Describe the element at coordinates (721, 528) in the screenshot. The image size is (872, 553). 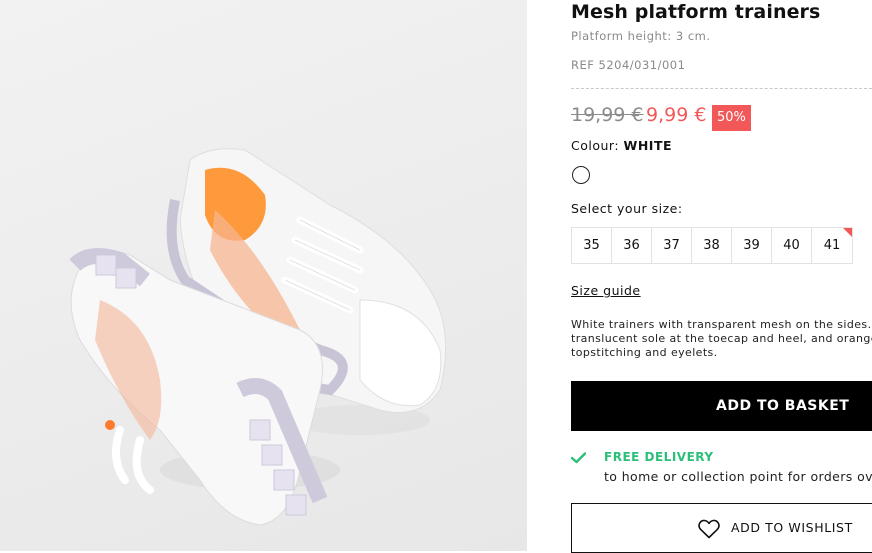
I see `add-to-wishlist-button: ADD TO WISHLIST` at that location.